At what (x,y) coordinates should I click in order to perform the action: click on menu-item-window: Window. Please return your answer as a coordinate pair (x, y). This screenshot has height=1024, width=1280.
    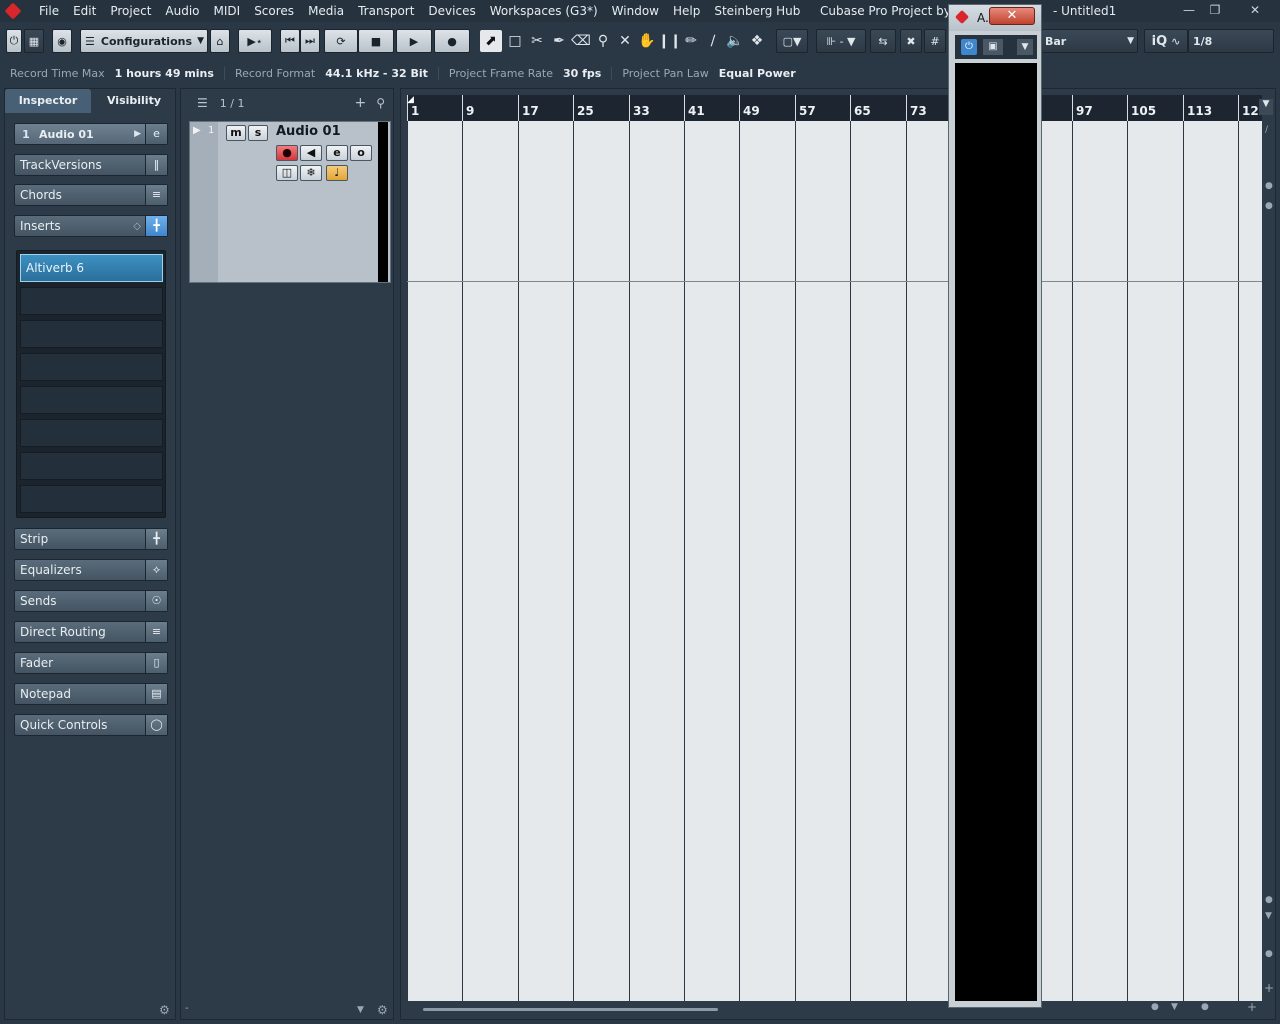
    Looking at the image, I should click on (635, 11).